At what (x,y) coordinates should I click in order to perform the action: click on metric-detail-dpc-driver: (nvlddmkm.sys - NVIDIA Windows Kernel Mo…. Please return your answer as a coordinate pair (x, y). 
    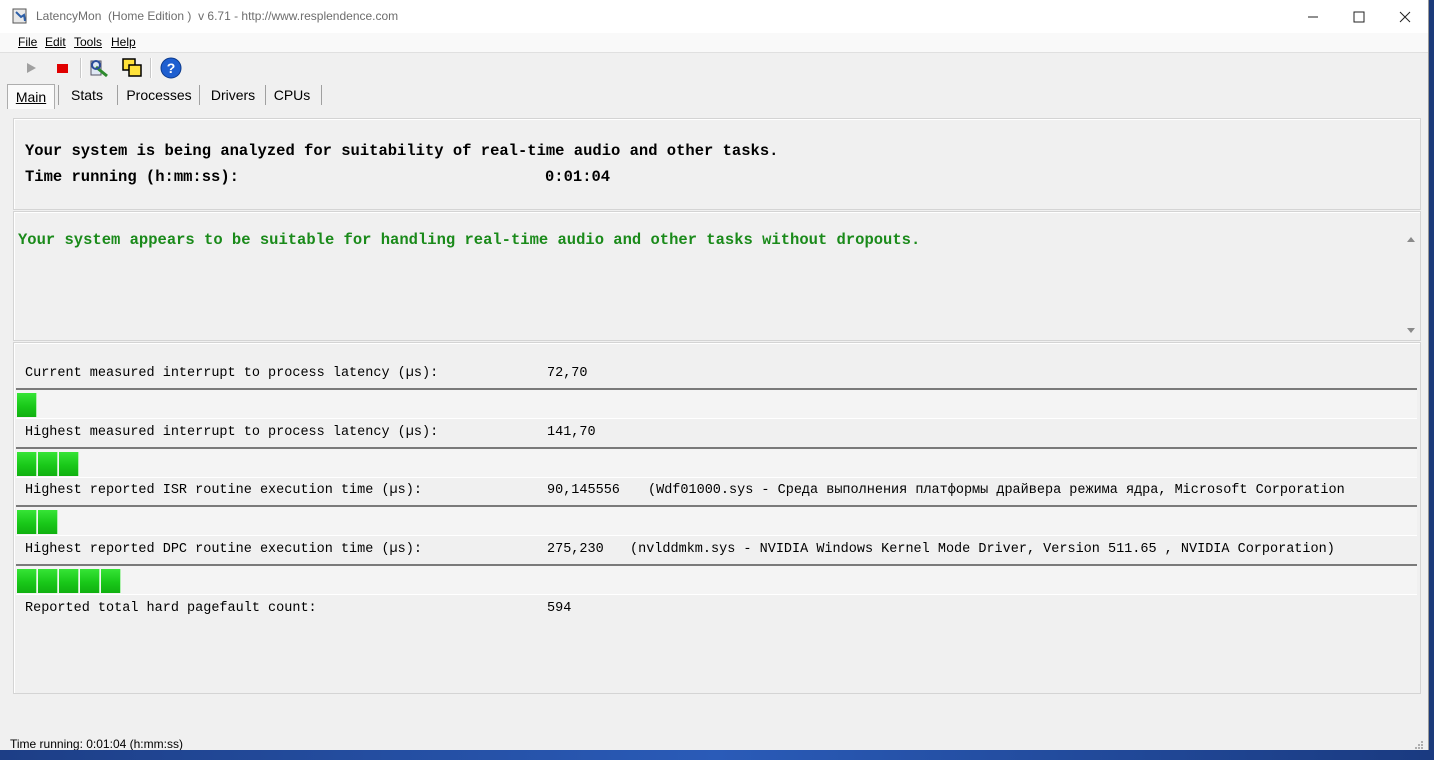
    Looking at the image, I should click on (982, 549).